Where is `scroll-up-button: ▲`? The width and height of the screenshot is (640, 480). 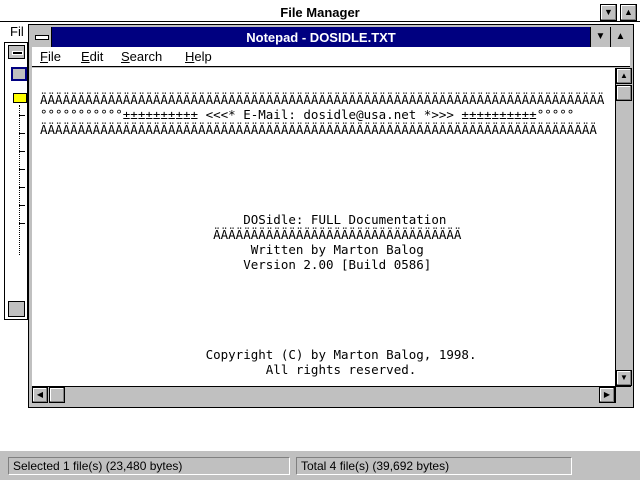
scroll-up-button: ▲ is located at coordinates (624, 76).